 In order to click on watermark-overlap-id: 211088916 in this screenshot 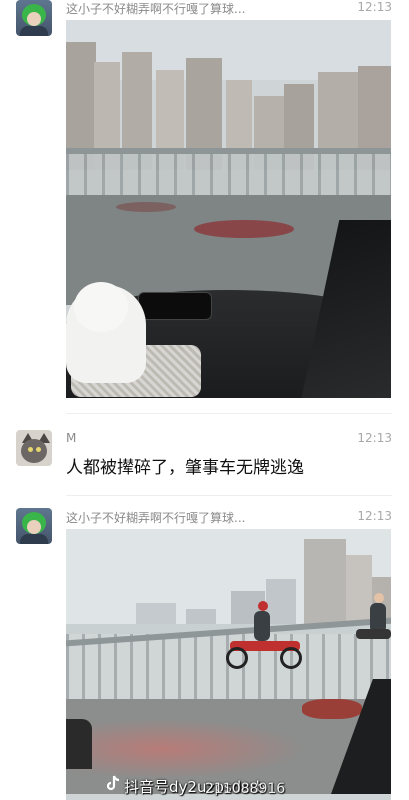, I will do `click(245, 789)`.